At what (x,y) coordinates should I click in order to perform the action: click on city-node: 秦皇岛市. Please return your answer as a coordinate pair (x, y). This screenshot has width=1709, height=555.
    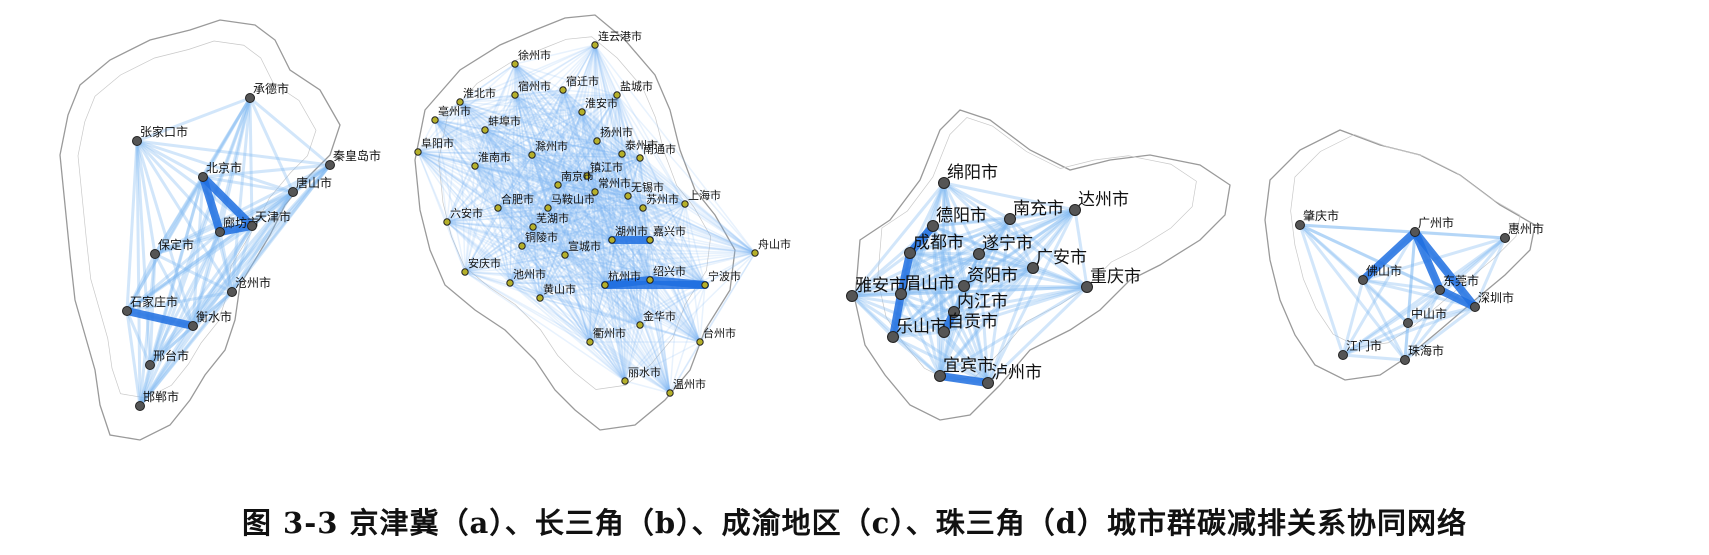
    Looking at the image, I should click on (353, 159).